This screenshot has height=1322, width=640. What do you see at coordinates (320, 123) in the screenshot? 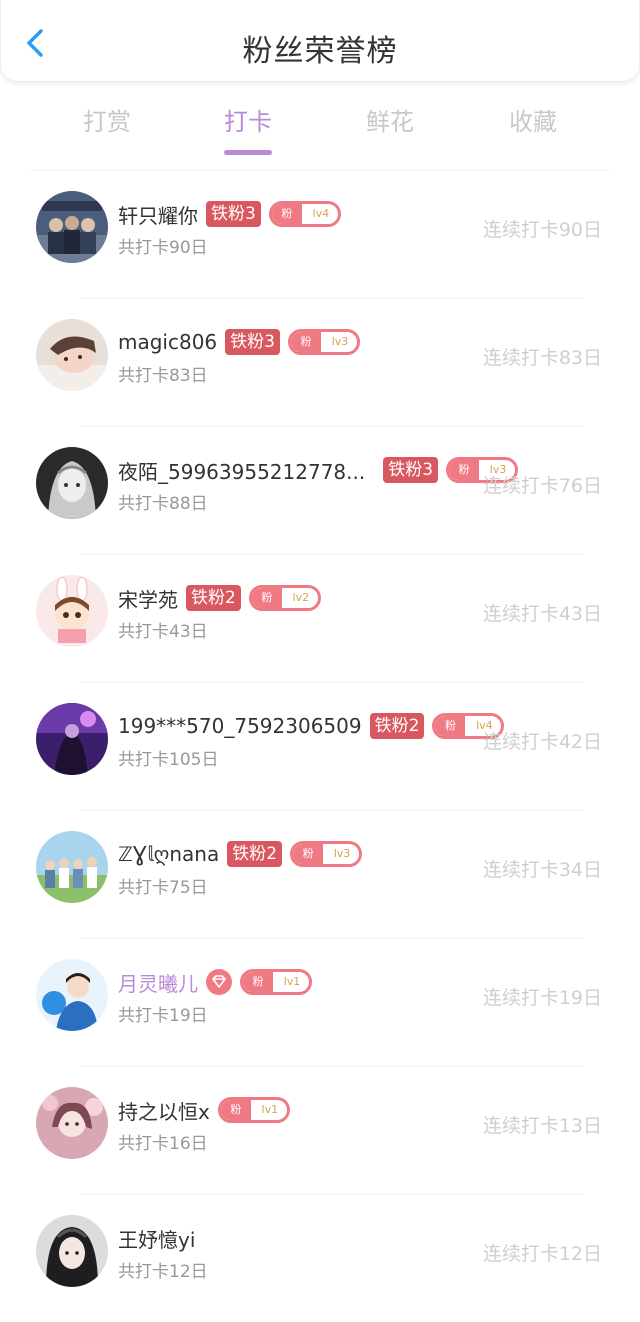
I see `tab-bar: 打赏 打卡 鲜花 收藏` at bounding box center [320, 123].